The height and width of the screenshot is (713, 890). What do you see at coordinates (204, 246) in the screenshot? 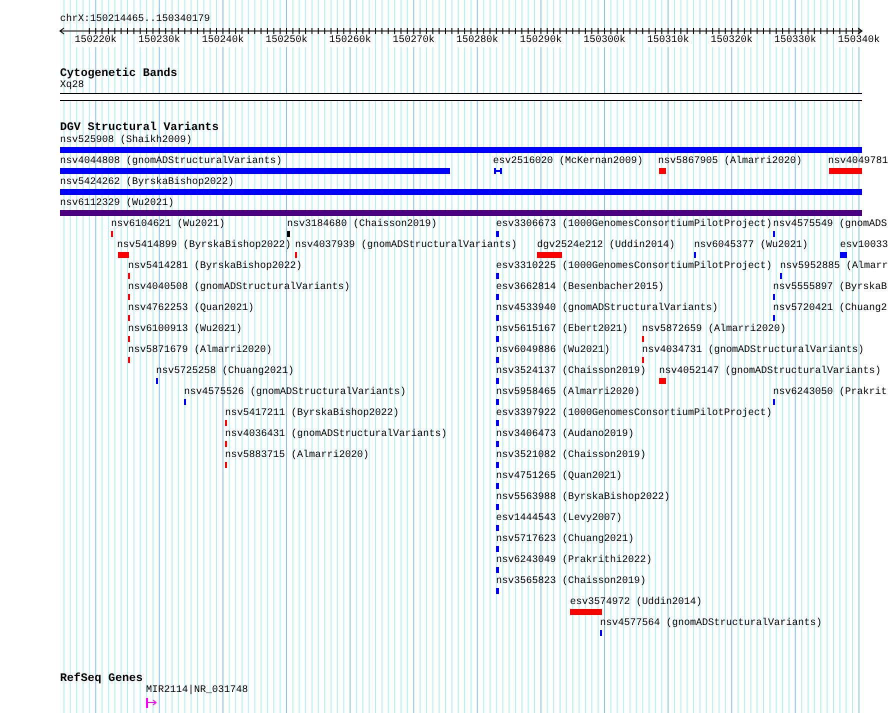
I see `feature-label: nsv5414899 (ByrskaBishop2022)` at bounding box center [204, 246].